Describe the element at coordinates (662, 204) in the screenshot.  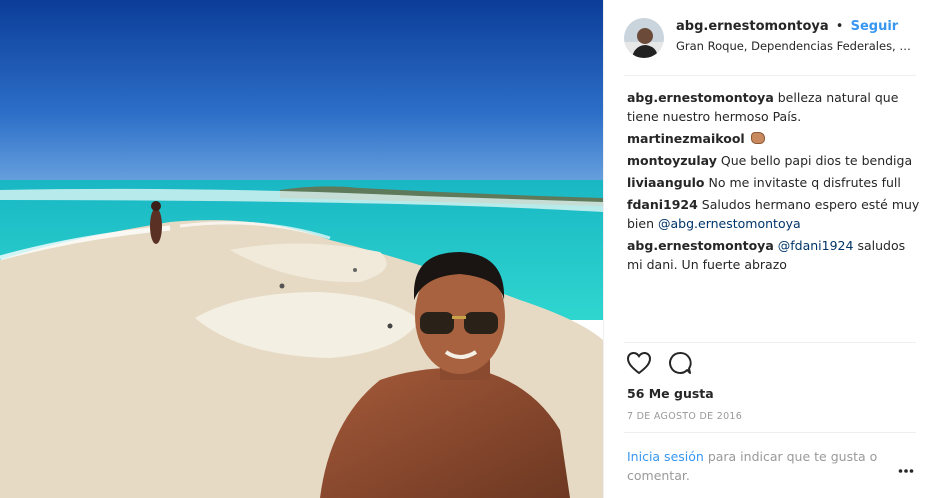
I see `comment-username: fdani1924` at that location.